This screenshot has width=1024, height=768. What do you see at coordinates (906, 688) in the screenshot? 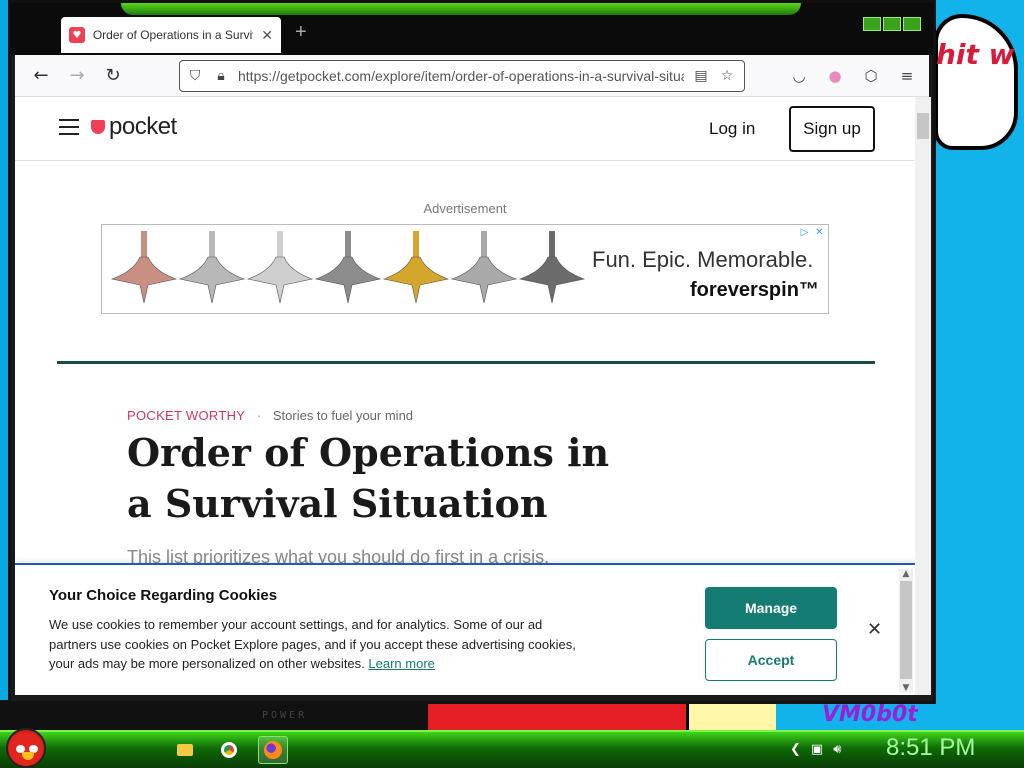
I see `scroll-down-icon: ▼` at bounding box center [906, 688].